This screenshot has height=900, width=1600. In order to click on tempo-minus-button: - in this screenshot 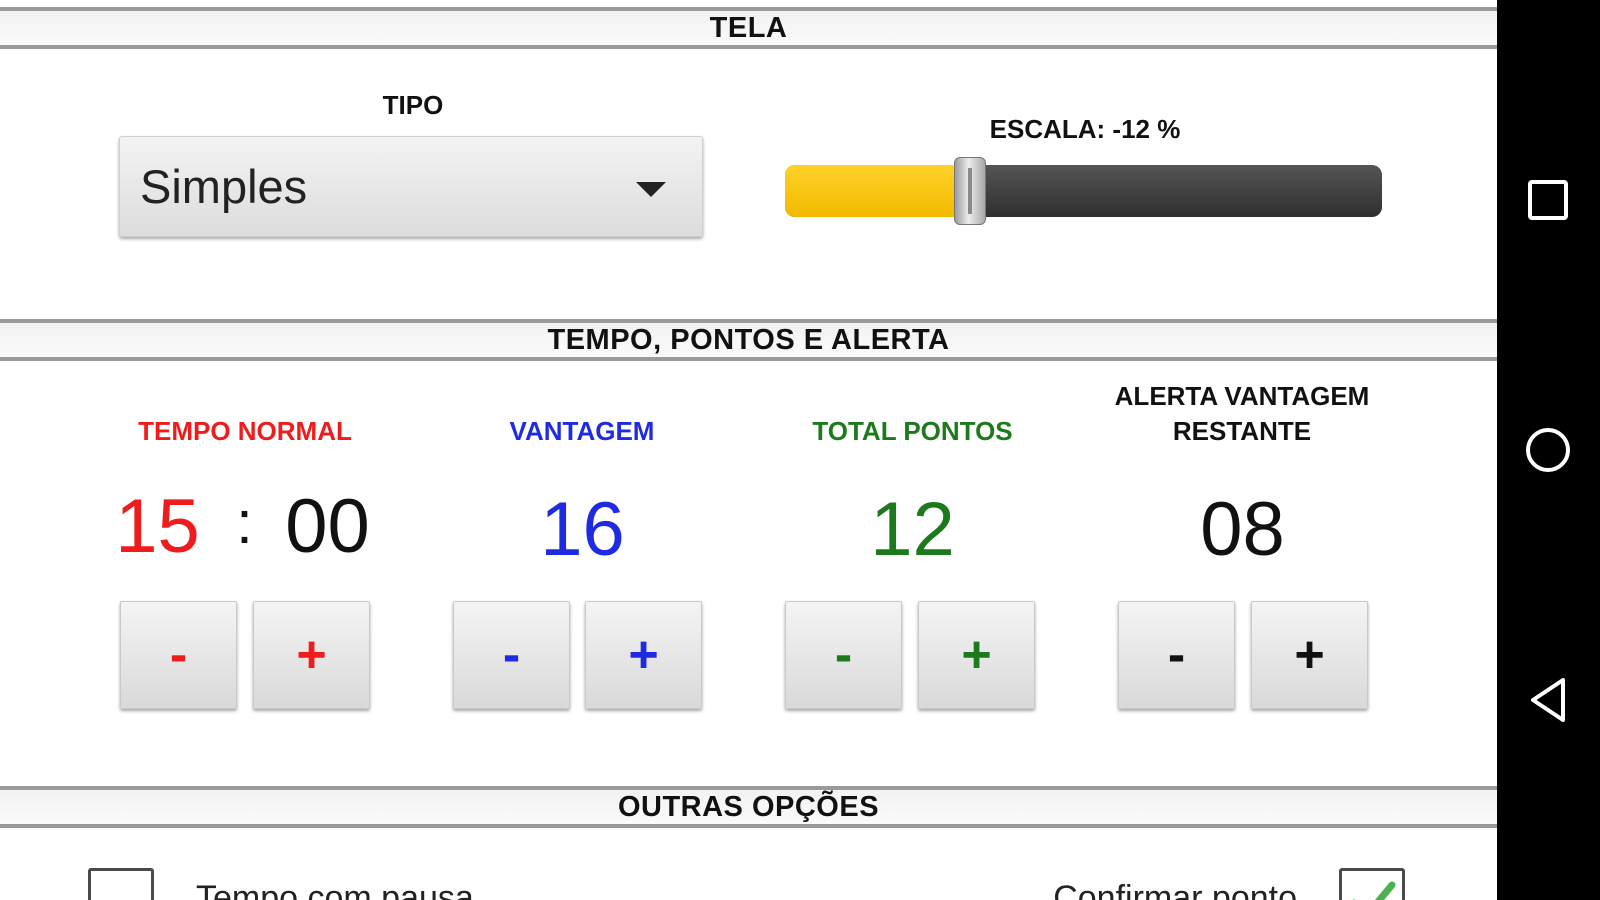, I will do `click(178, 655)`.